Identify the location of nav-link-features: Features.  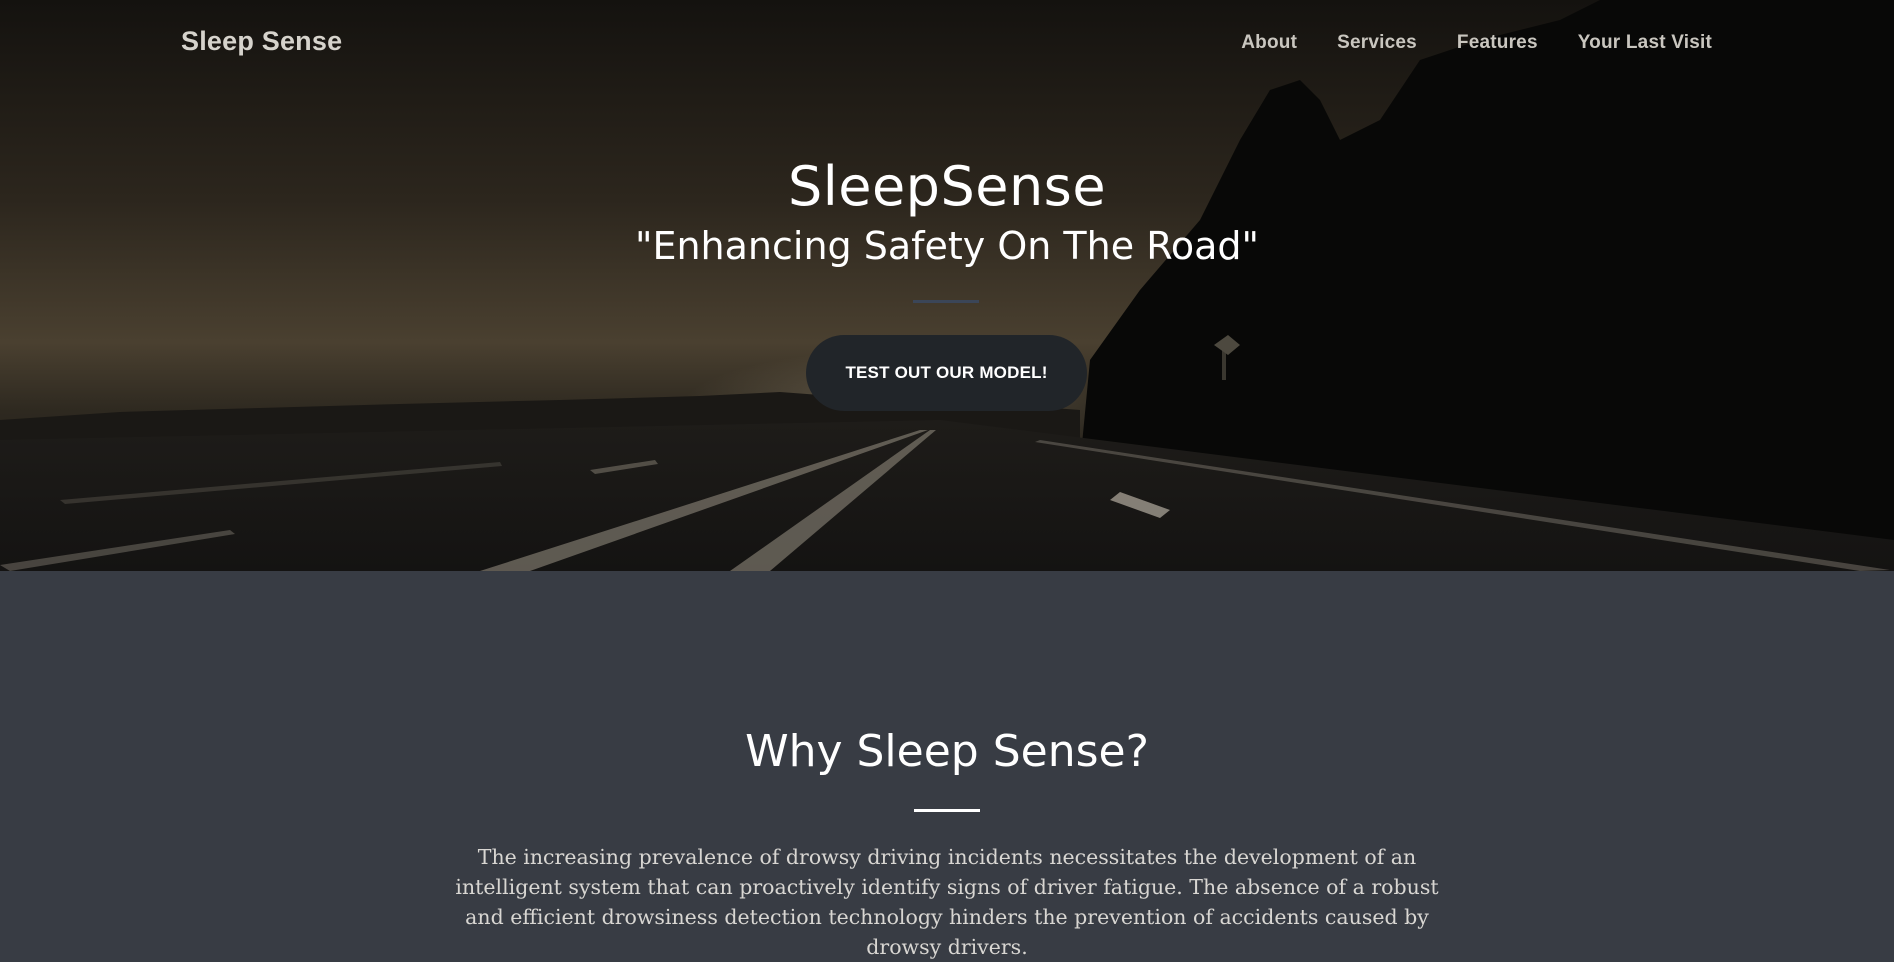
(1497, 43).